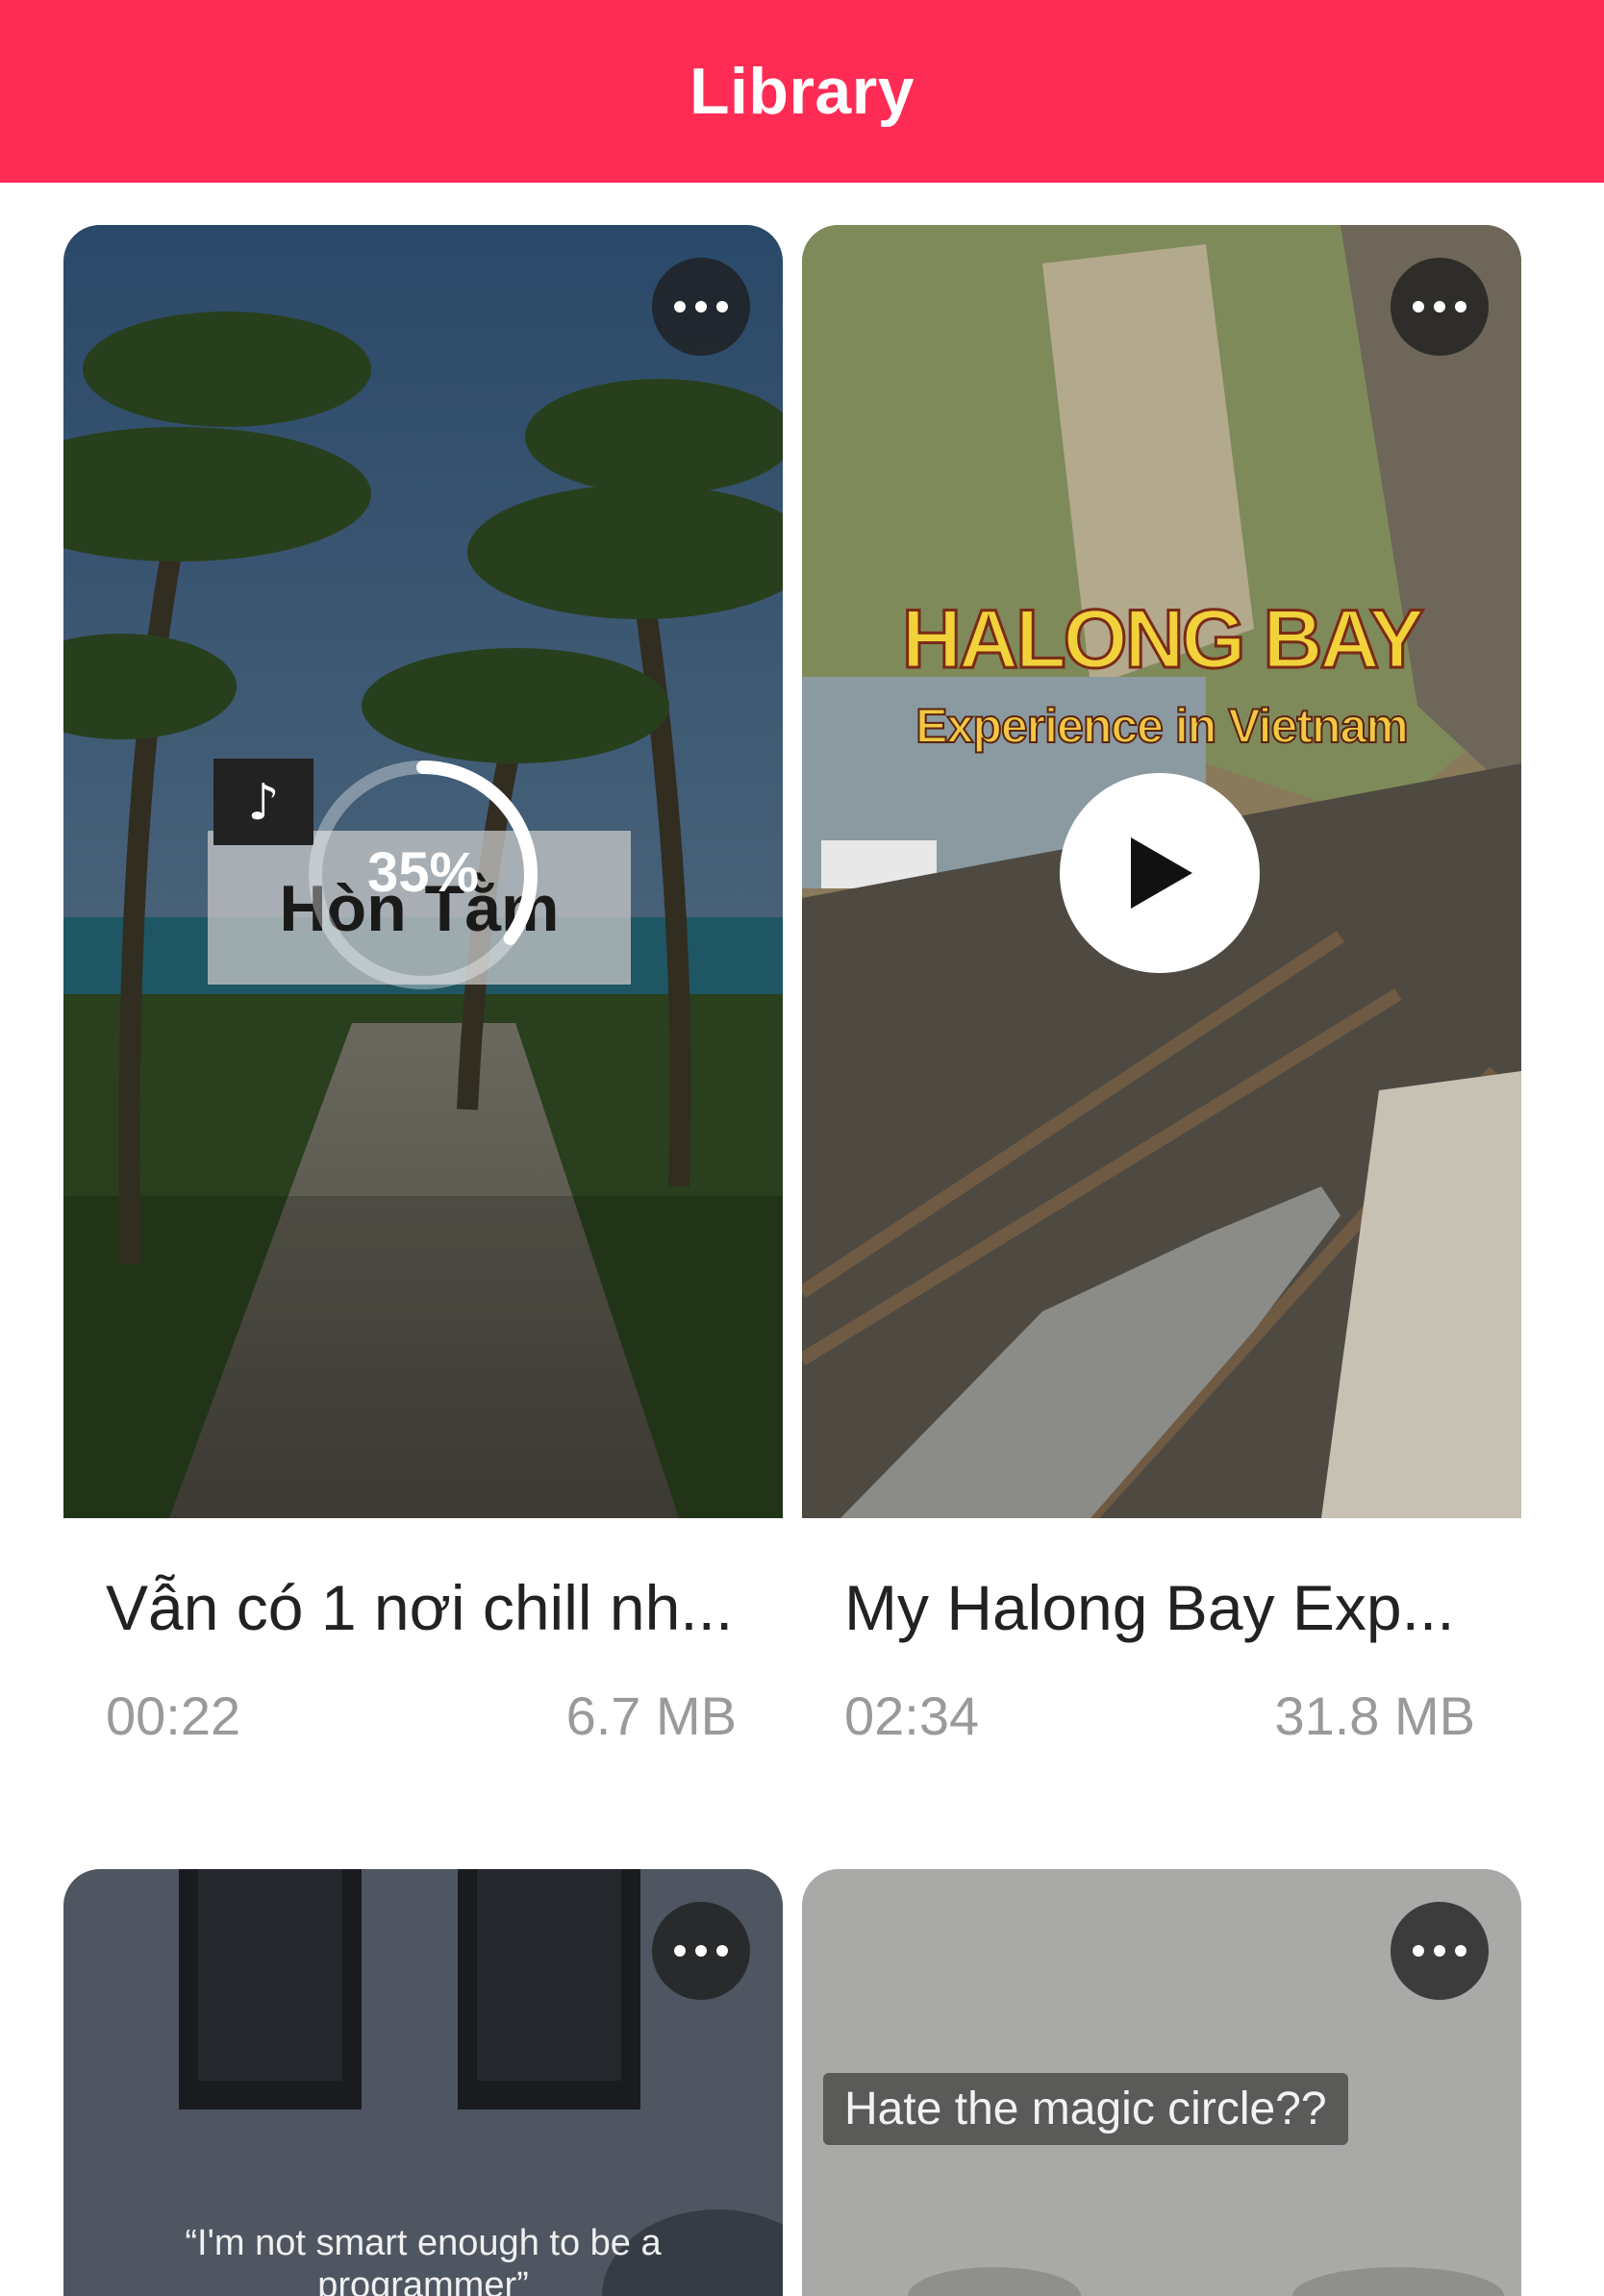 The image size is (1604, 2296). I want to click on video-thumbnail: Hate the magic circle??, so click(1161, 2082).